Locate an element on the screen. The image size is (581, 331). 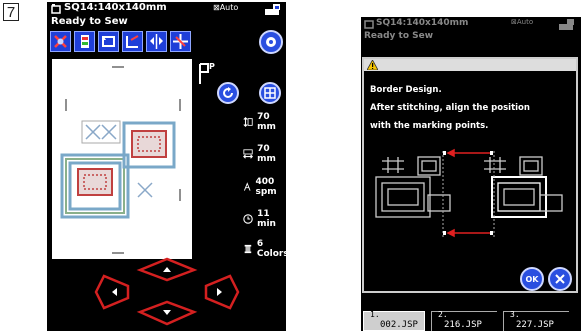
speed-info: 400 spm is located at coordinates (264, 187).